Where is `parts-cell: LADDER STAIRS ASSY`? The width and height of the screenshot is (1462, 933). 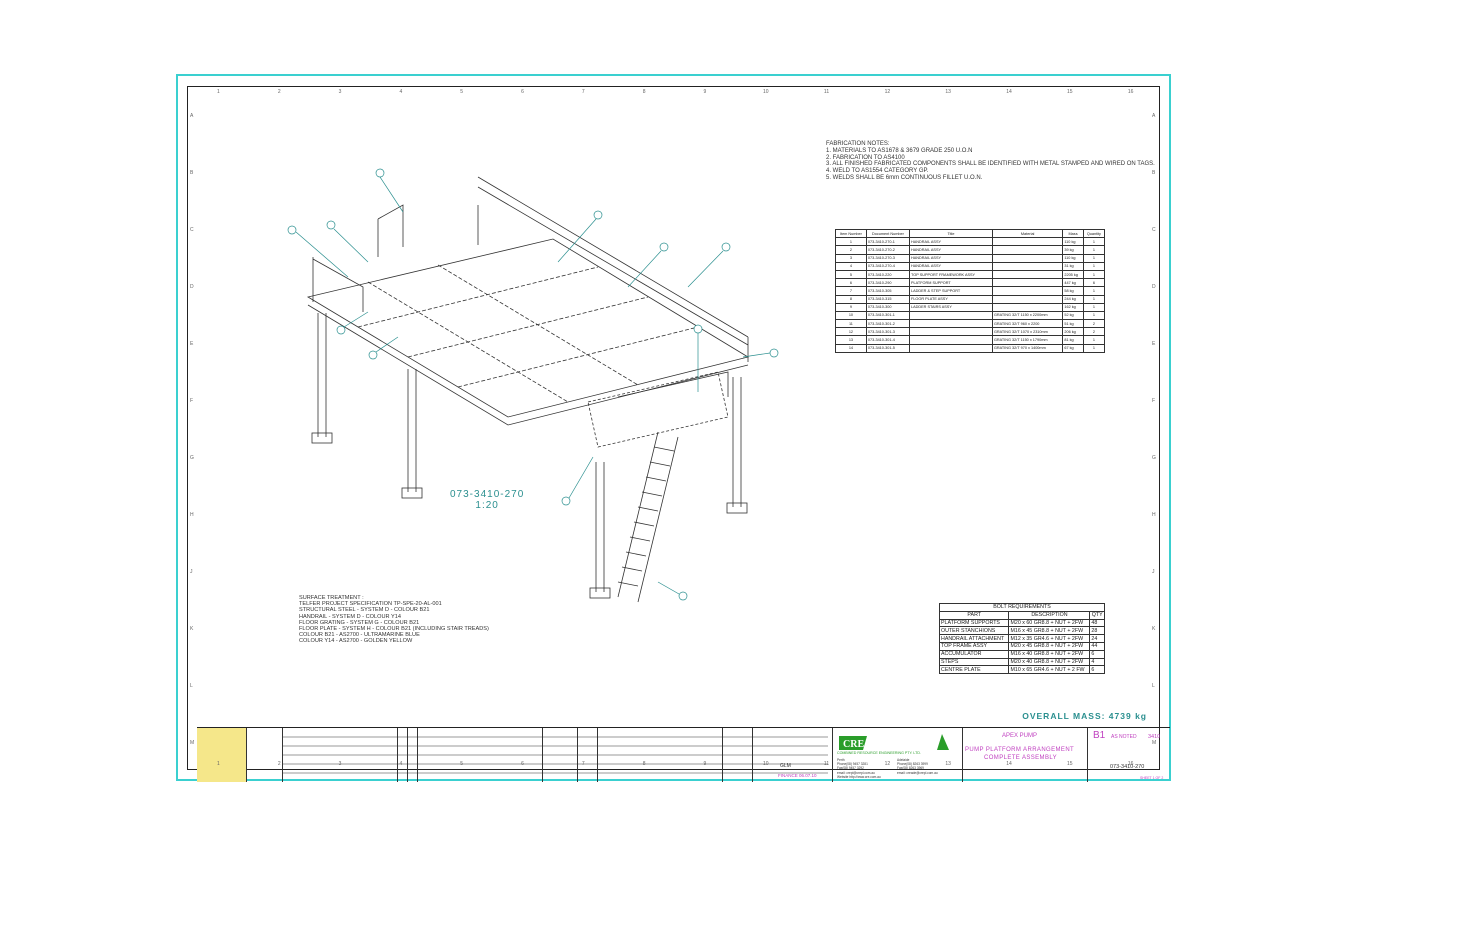
parts-cell: LADDER STAIRS ASSY is located at coordinates (951, 307).